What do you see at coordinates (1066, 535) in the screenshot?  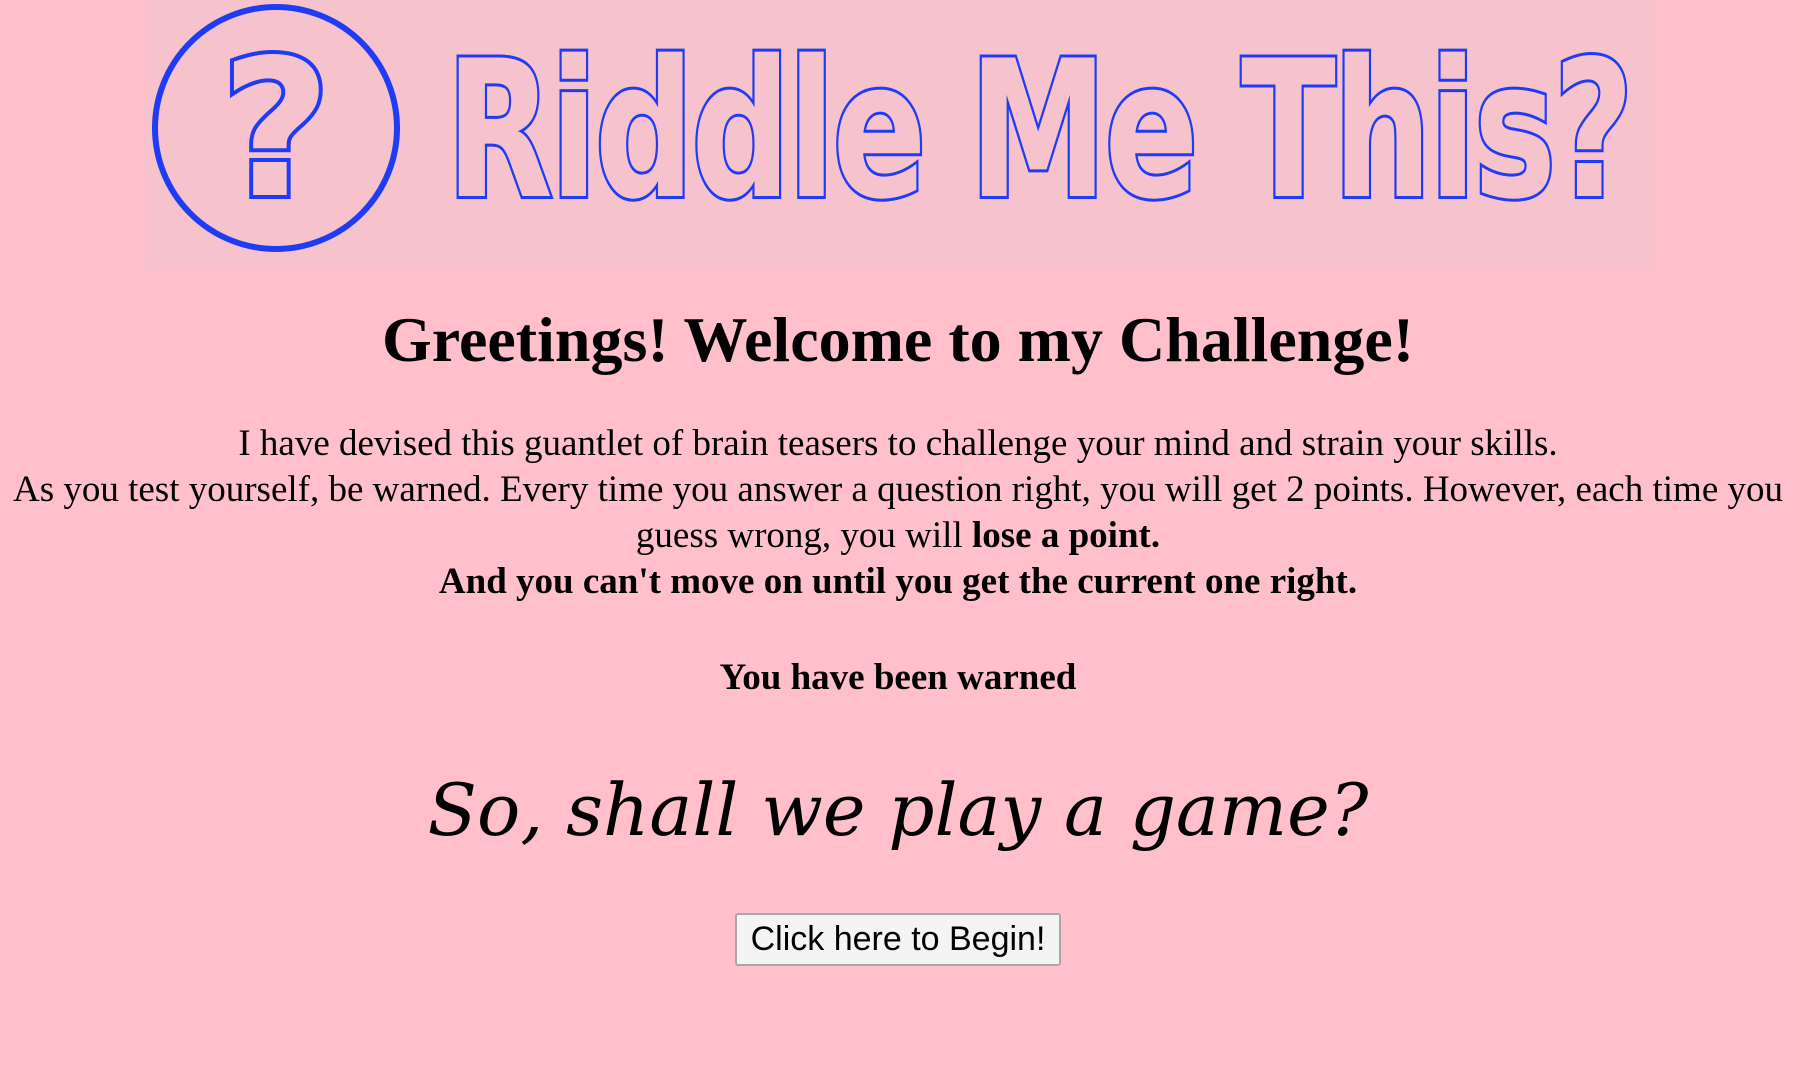 I see `lose-a-point-text: lose a point.` at bounding box center [1066, 535].